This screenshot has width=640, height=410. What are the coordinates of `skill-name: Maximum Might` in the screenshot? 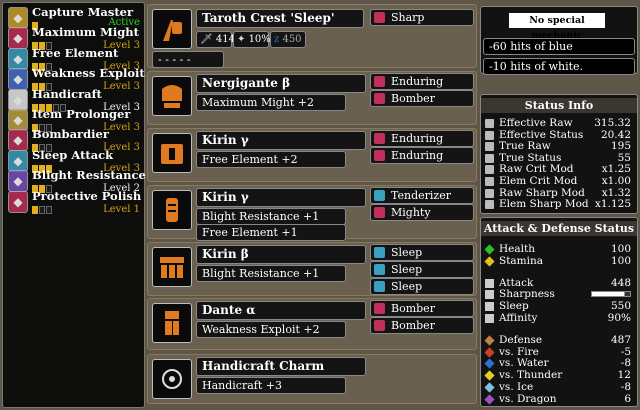 It's located at (85, 32).